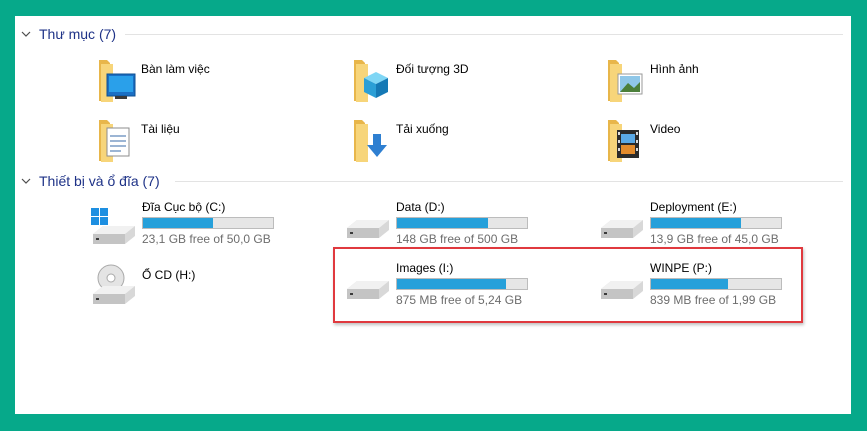  I want to click on folder-item-pictures: Hình ảnh, so click(702, 81).